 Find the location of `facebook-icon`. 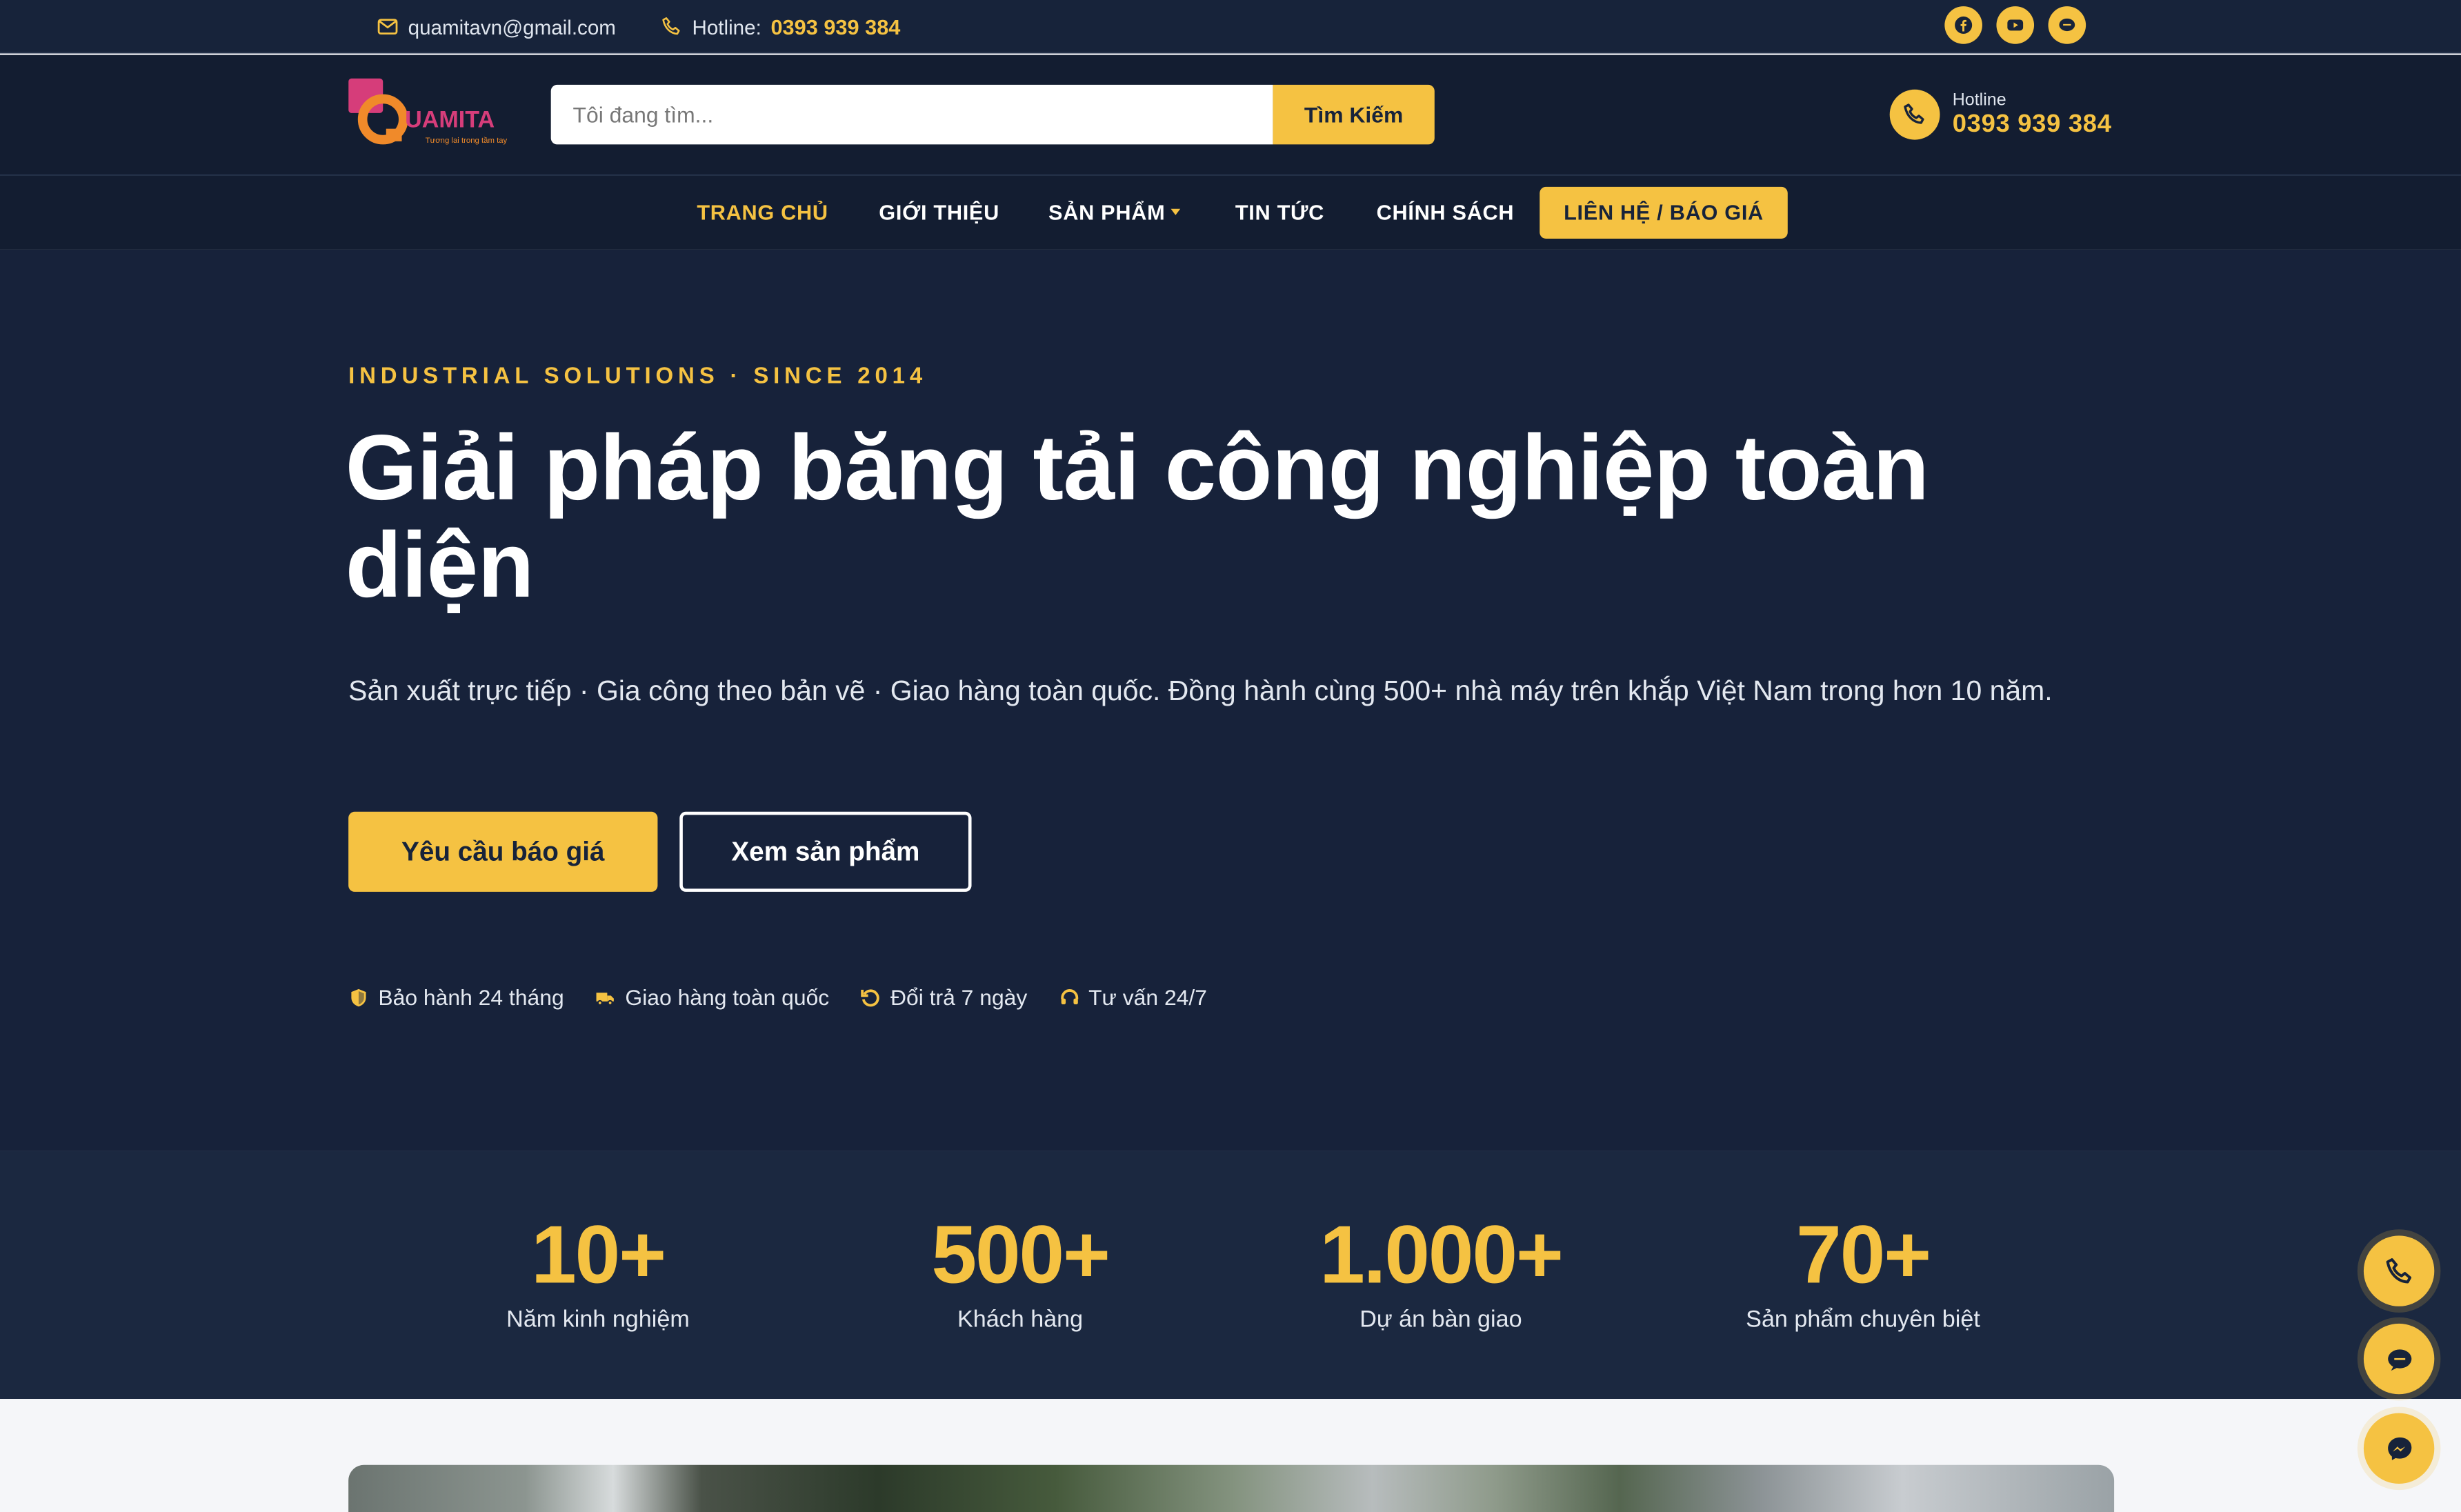

facebook-icon is located at coordinates (1963, 25).